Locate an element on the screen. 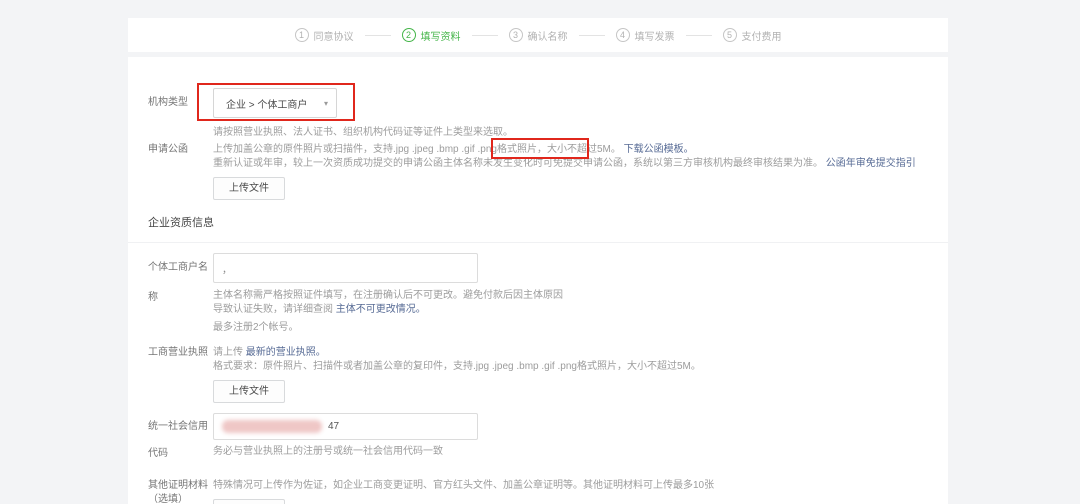  download-template-link: 下载公函模板。 is located at coordinates (659, 149).